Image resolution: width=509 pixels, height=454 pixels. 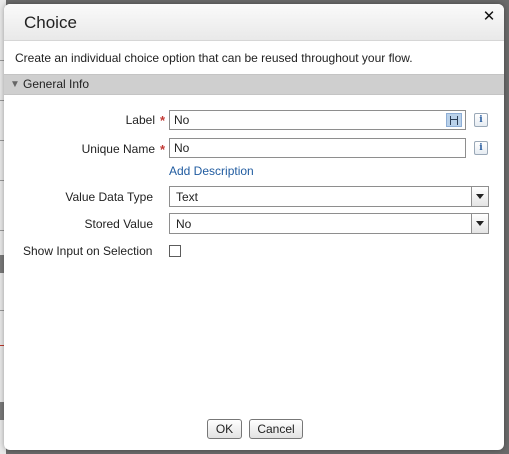 I want to click on show-input-on-selection-label: Show Input on Selection, so click(x=88, y=251).